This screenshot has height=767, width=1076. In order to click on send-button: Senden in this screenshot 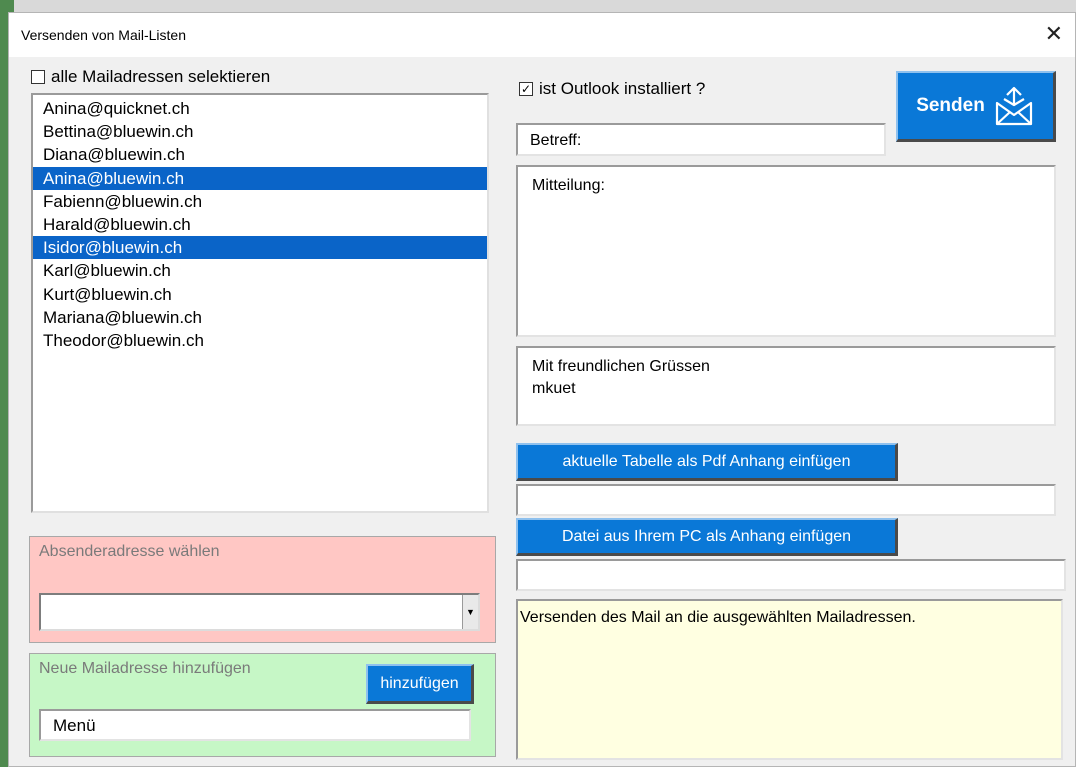, I will do `click(976, 106)`.